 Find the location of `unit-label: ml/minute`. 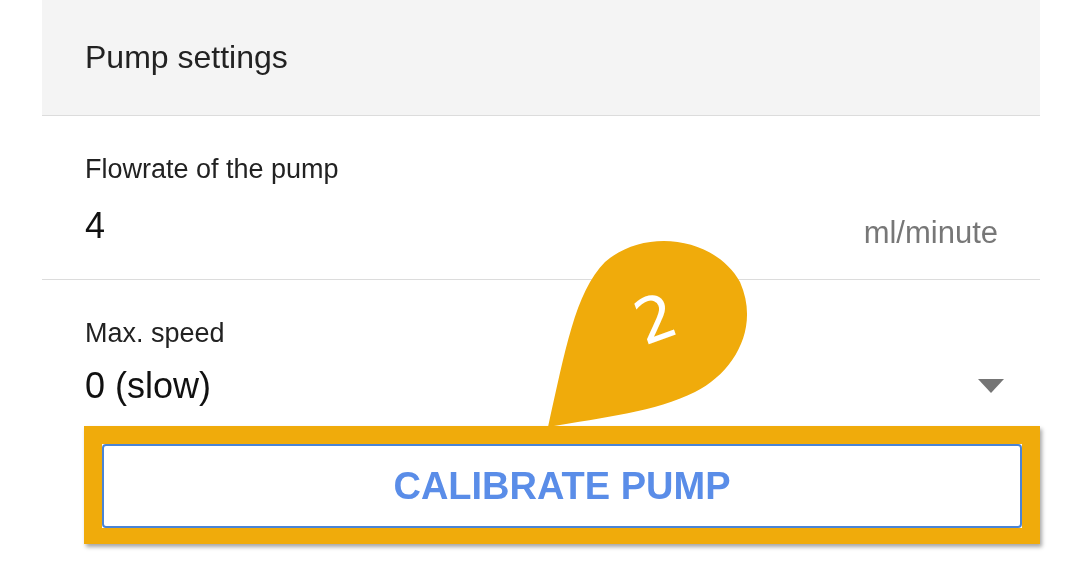

unit-label: ml/minute is located at coordinates (930, 233).